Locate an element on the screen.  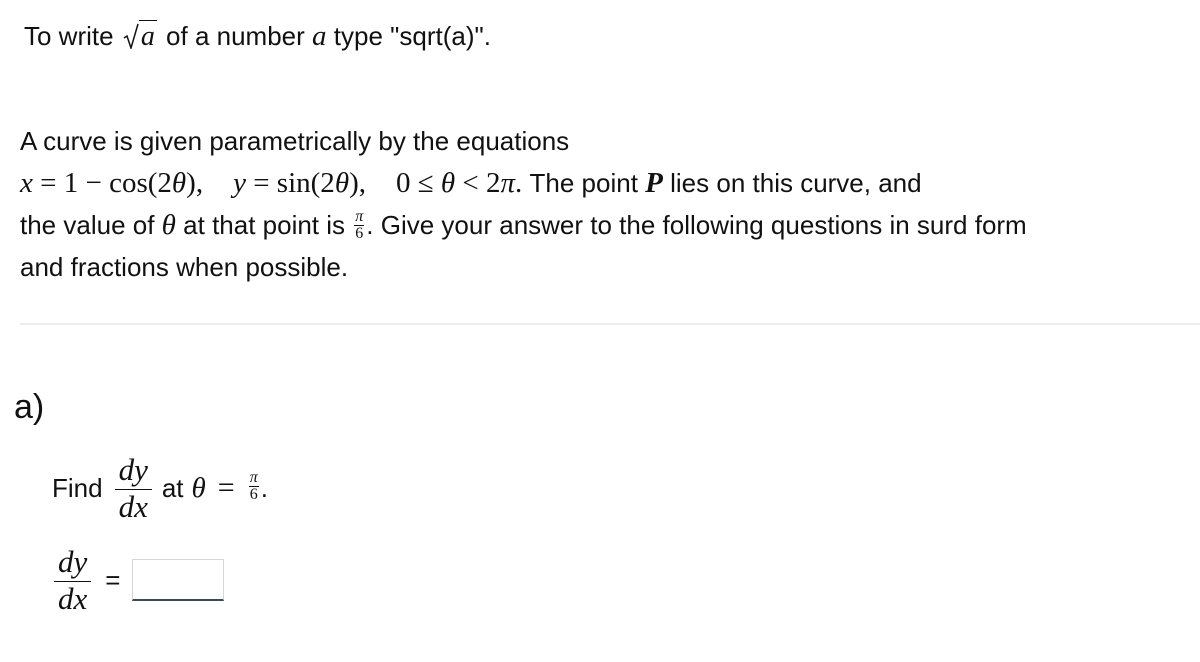
period: . is located at coordinates (264, 487).